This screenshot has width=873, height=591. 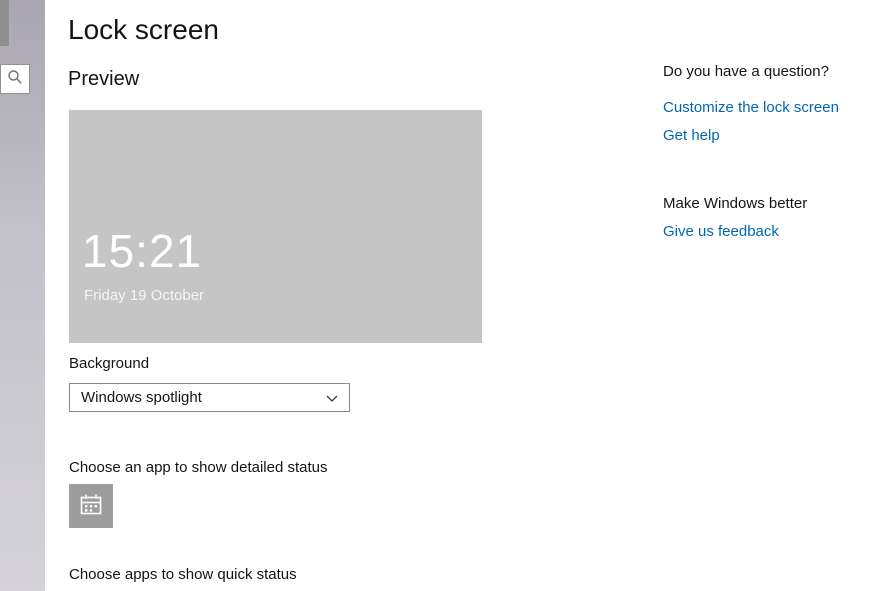 What do you see at coordinates (332, 397) in the screenshot?
I see `chevron-down-icon` at bounding box center [332, 397].